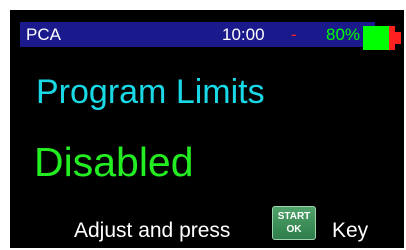 The width and height of the screenshot is (406, 250). I want to click on status-time: 10:00, so click(243, 34).